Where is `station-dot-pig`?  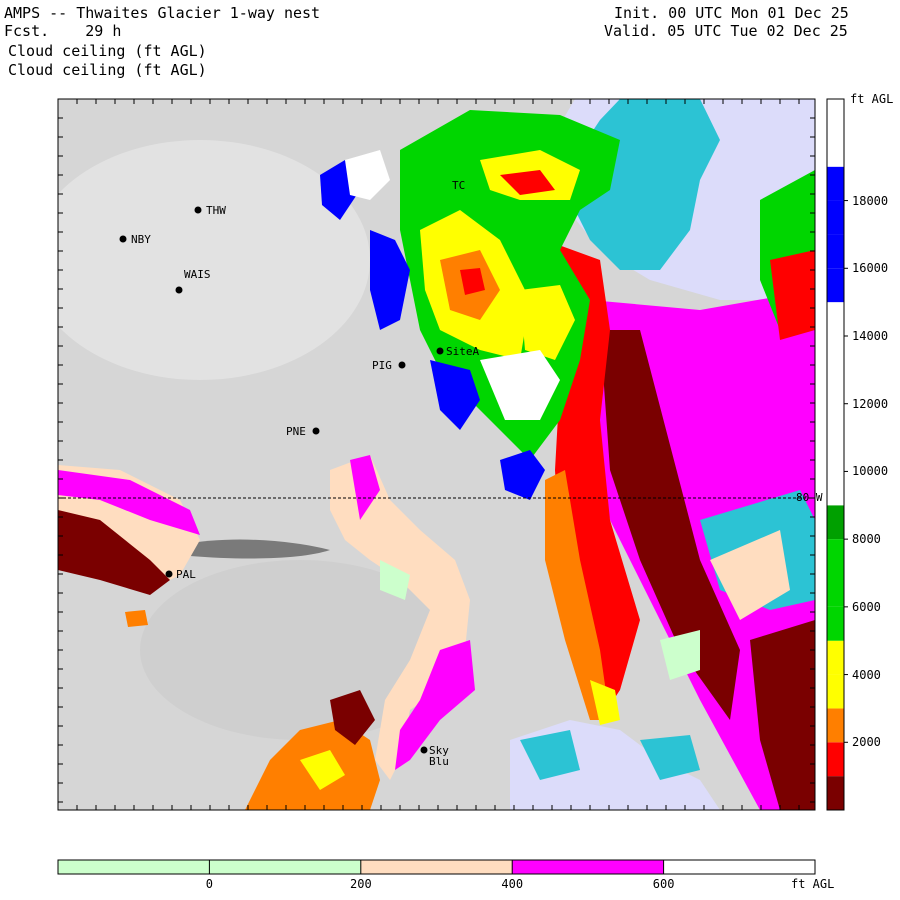
station-dot-pig is located at coordinates (402, 365).